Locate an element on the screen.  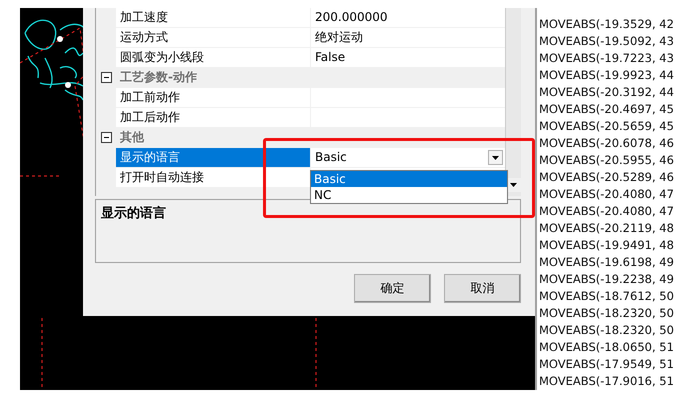
output-line: MOVEABS(-20.3192, 44 is located at coordinates (607, 92).